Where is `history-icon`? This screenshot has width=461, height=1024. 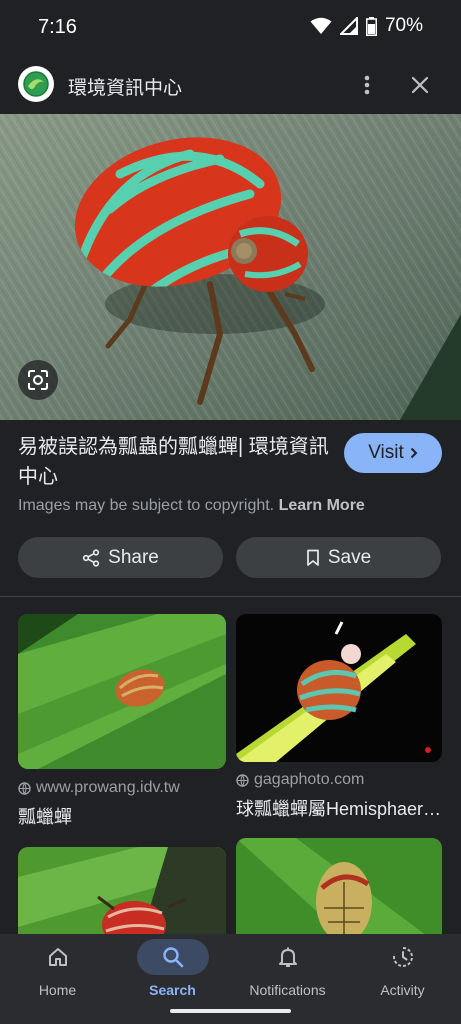 history-icon is located at coordinates (402, 957).